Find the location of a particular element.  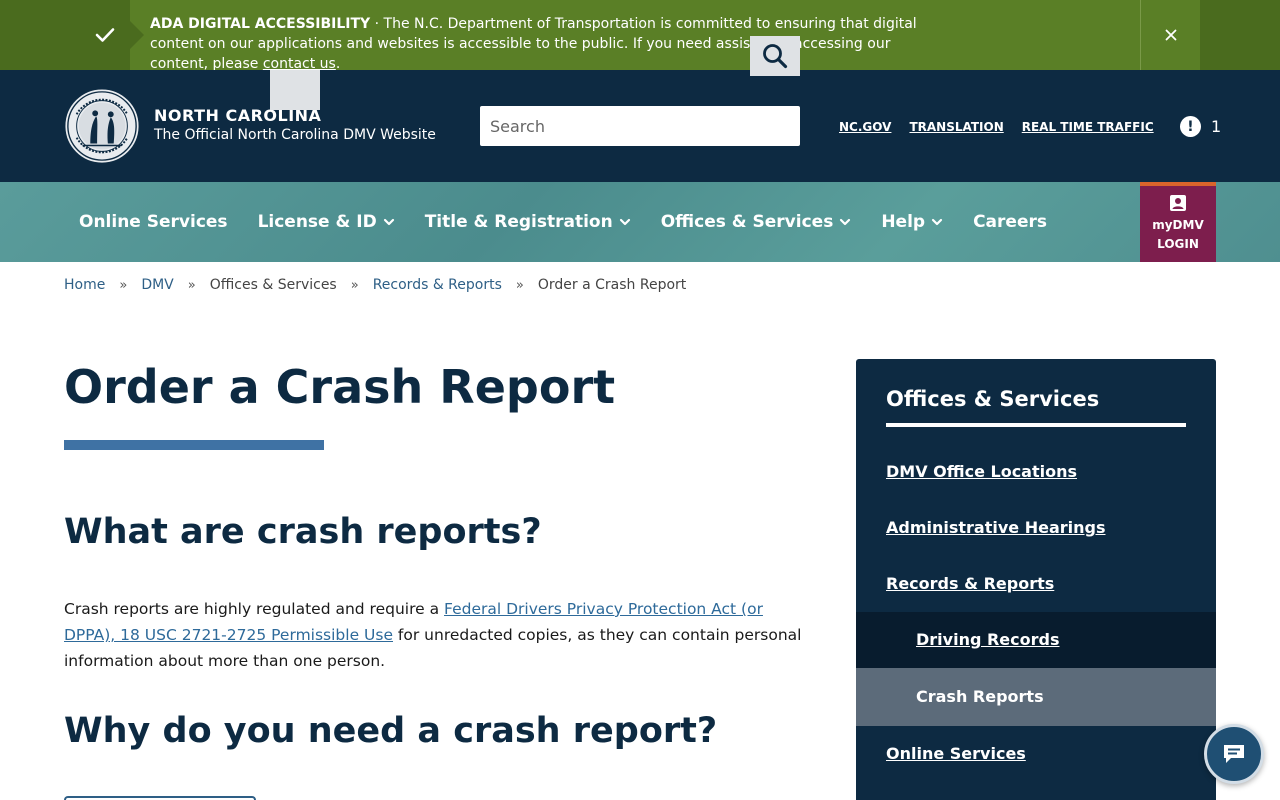

utility-links: NC.GOV TRANSLATION REAL TIME TRAFFIC is located at coordinates (996, 127).